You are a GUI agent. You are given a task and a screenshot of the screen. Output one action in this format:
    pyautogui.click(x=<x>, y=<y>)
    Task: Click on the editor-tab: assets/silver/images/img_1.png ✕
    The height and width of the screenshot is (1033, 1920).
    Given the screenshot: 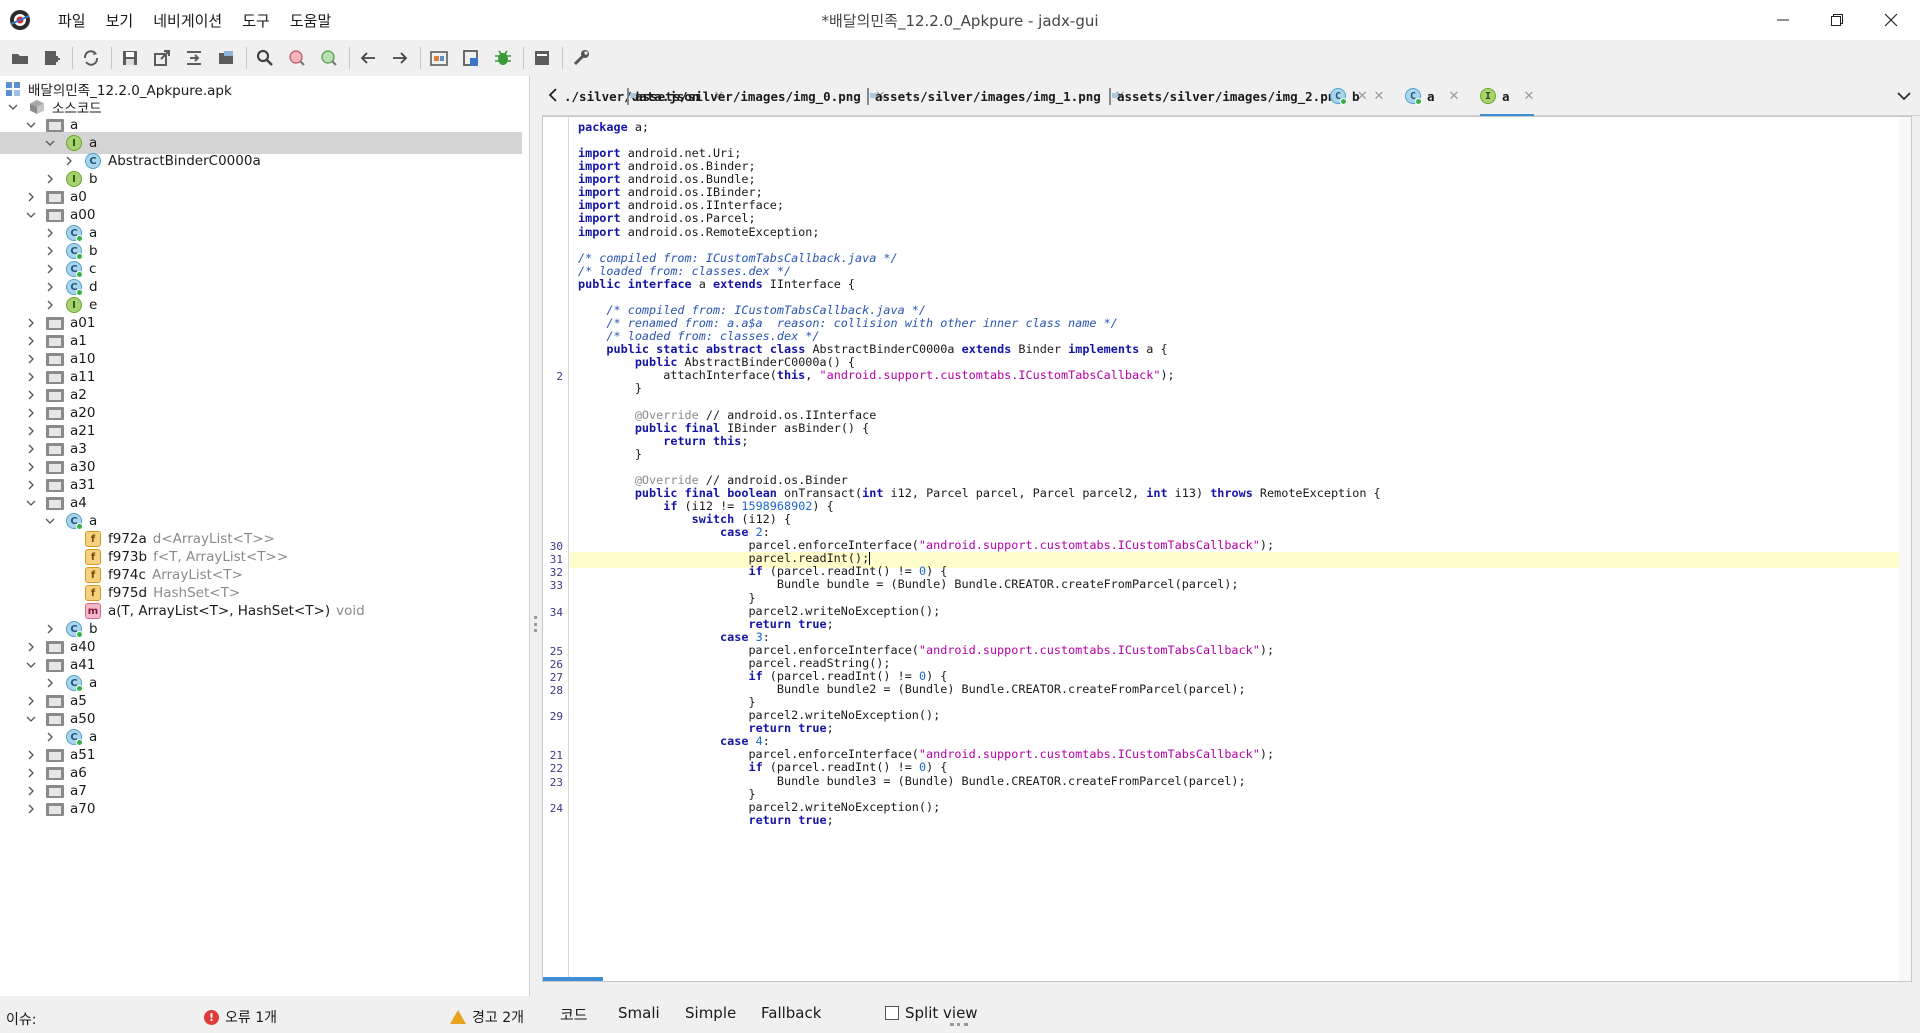 What is the action you would take?
    pyautogui.click(x=996, y=96)
    